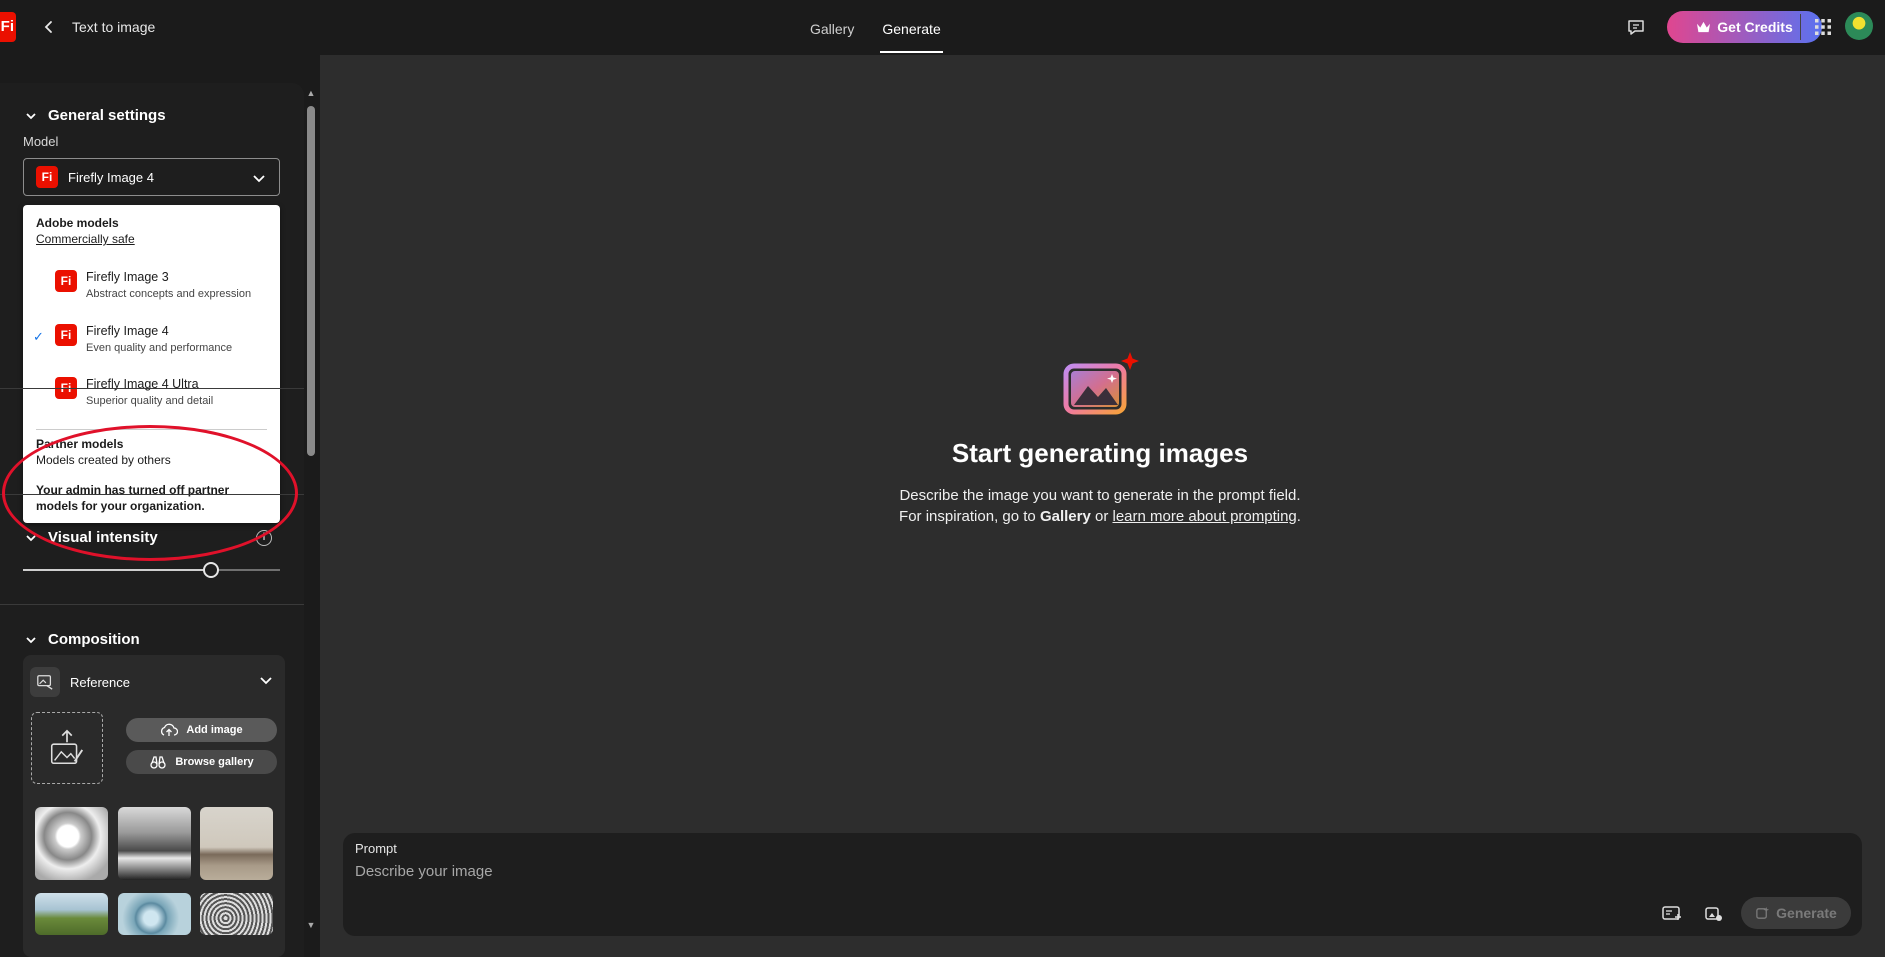 Image resolution: width=1885 pixels, height=957 pixels. What do you see at coordinates (103, 460) in the screenshot?
I see `partner-models-sub: Models created by others` at bounding box center [103, 460].